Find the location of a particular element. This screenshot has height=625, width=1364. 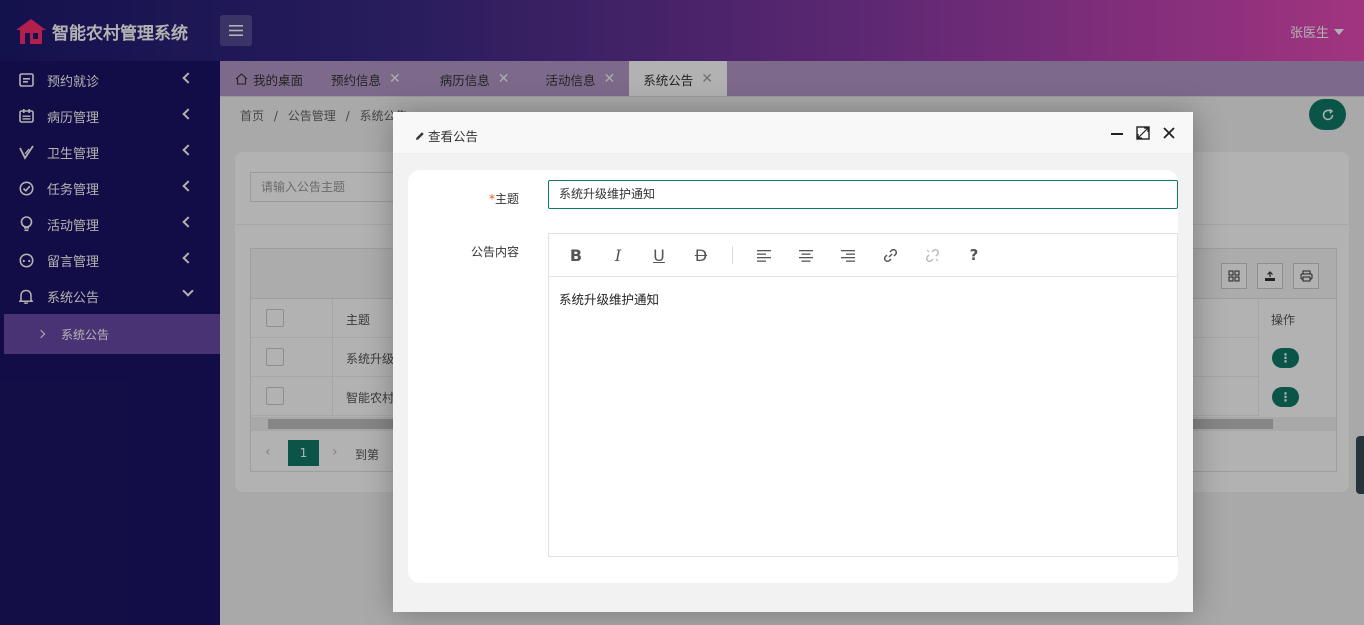

close-button is located at coordinates (1169, 133).